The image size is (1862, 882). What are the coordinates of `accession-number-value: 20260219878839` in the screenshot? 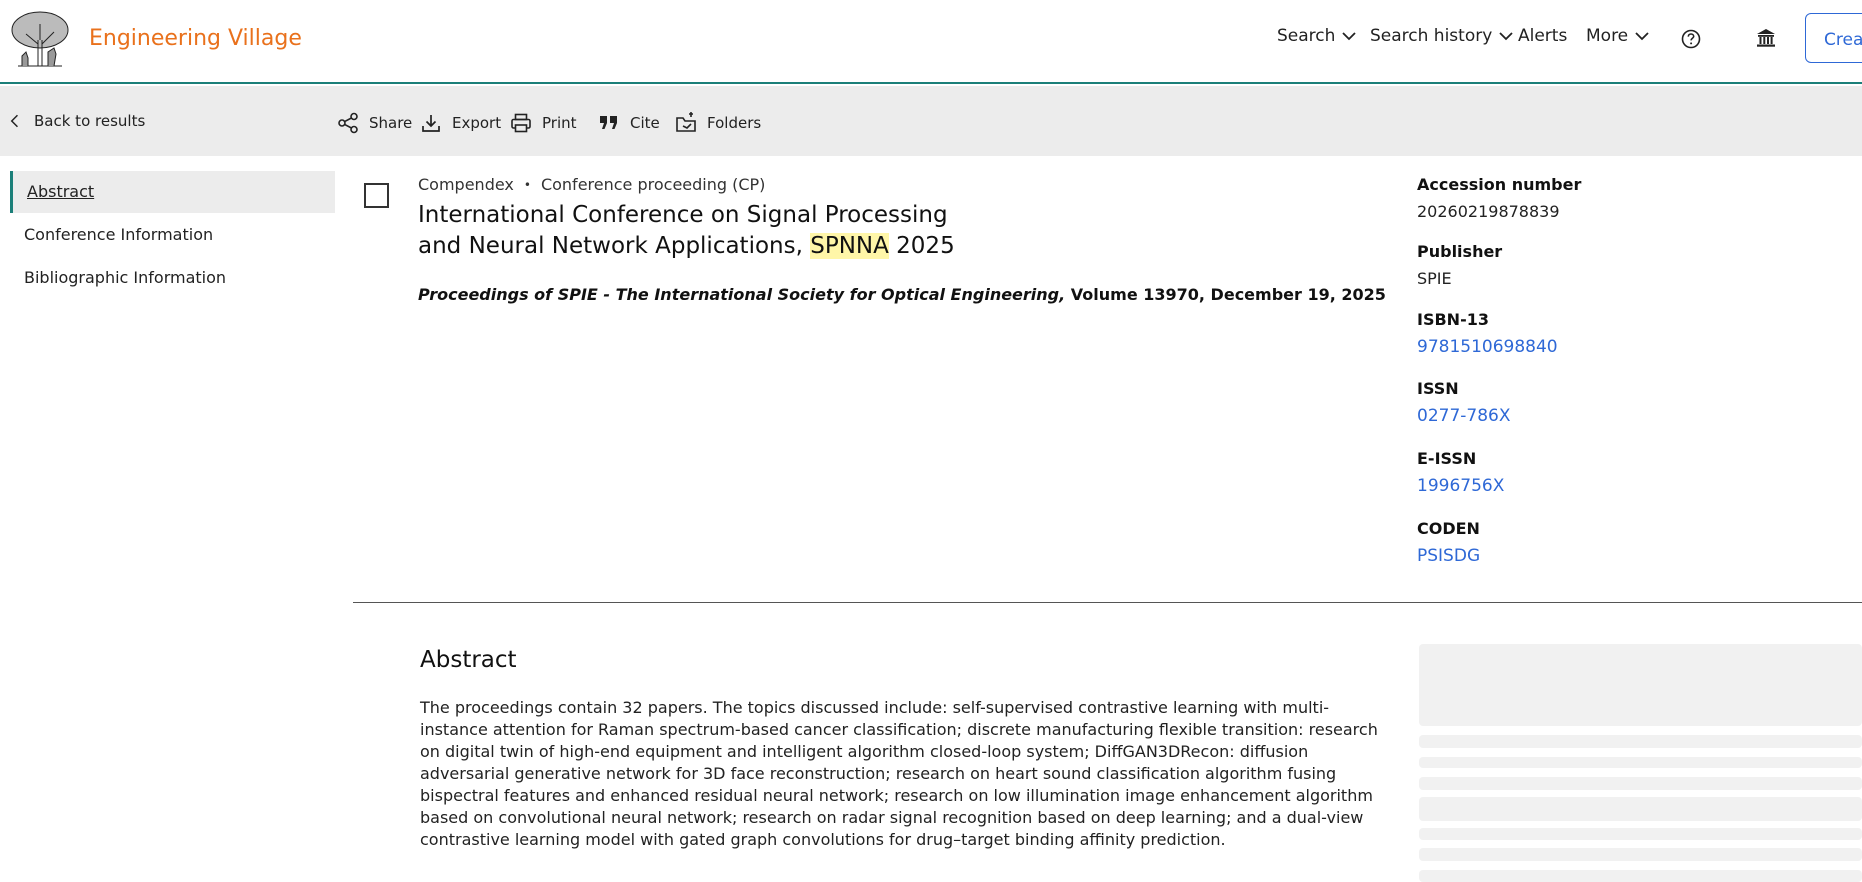 It's located at (1488, 211).